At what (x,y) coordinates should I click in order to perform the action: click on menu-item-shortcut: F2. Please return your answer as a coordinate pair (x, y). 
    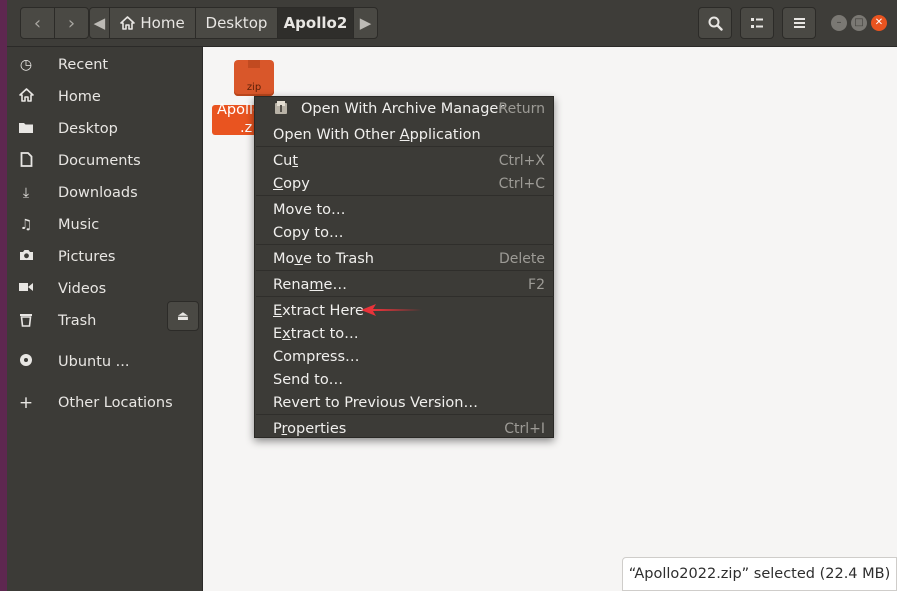
    Looking at the image, I should click on (536, 284).